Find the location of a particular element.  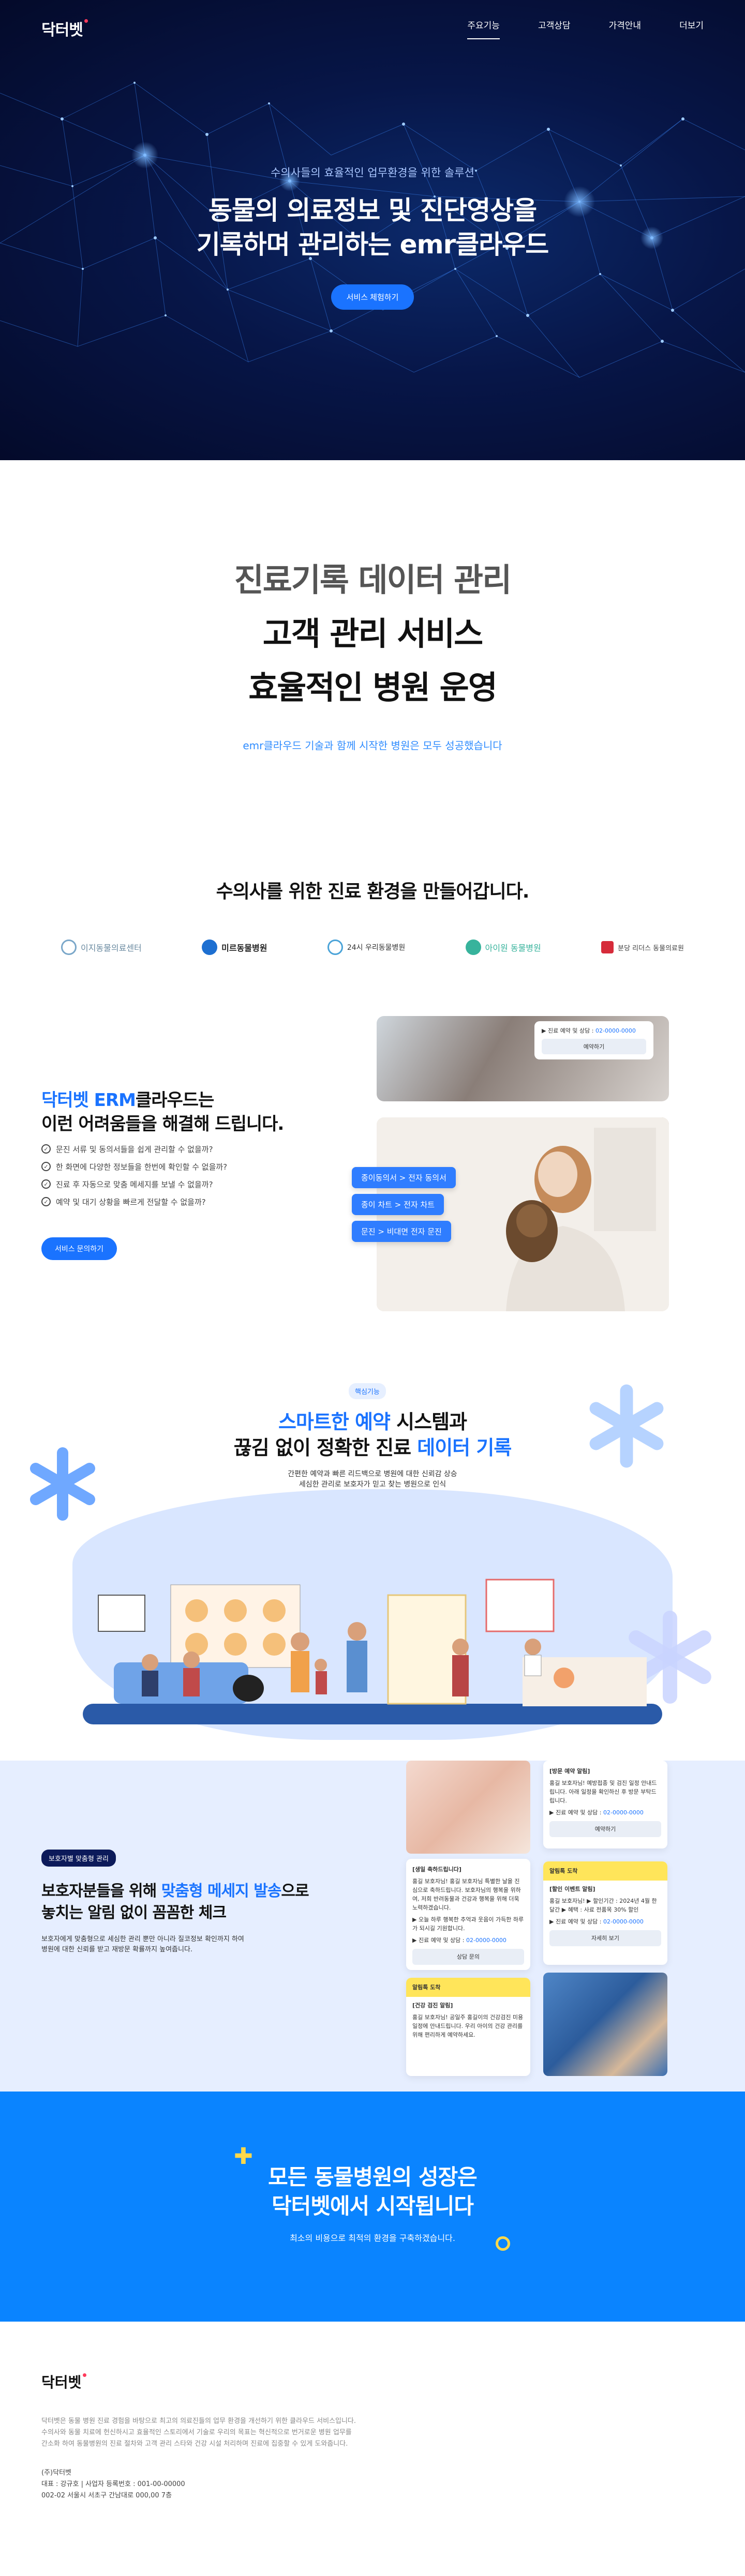

solution-title-line2: 이런 어려움들을 해결해 드립니다. is located at coordinates (163, 1124).